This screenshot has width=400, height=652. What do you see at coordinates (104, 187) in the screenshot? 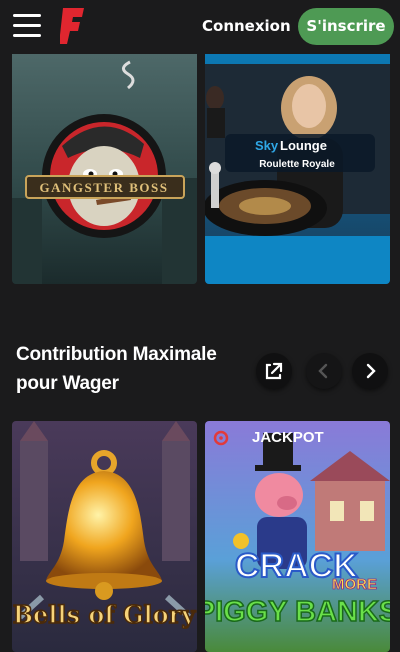
I see `gangster-boss-title: GANGSTER BOSS` at bounding box center [104, 187].